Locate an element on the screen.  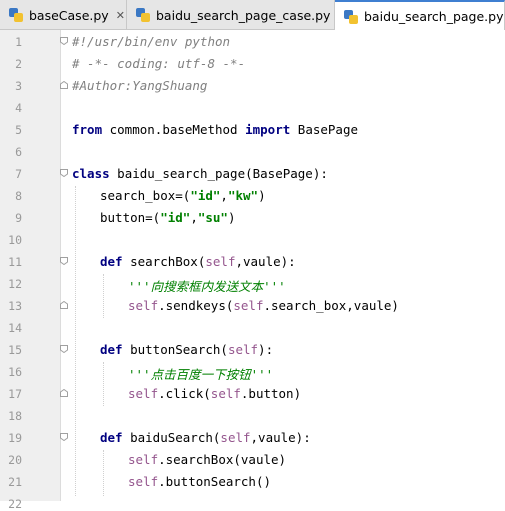
line-number: 3 is located at coordinates (18, 86).